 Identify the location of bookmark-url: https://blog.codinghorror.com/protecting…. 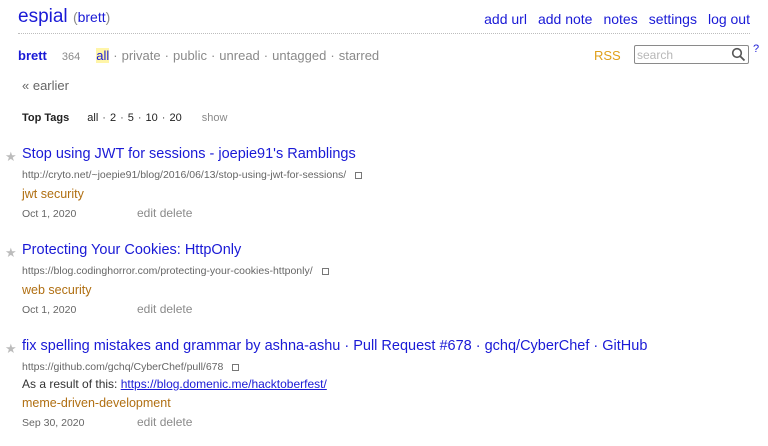
(167, 271).